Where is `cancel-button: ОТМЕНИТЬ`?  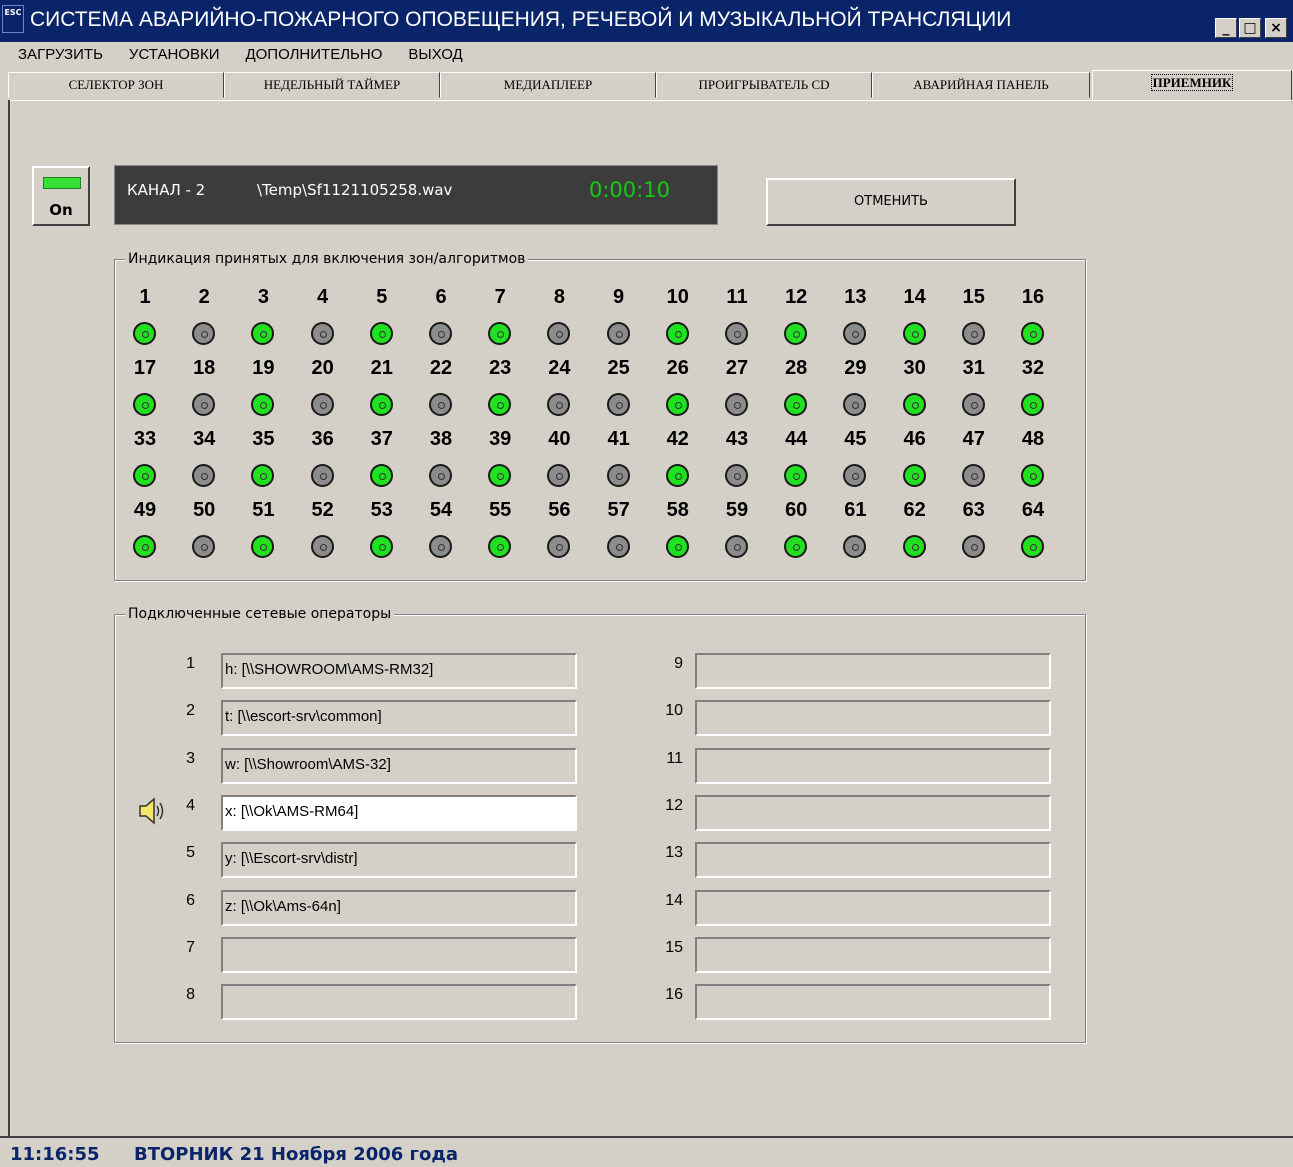 cancel-button: ОТМЕНИТЬ is located at coordinates (891, 202).